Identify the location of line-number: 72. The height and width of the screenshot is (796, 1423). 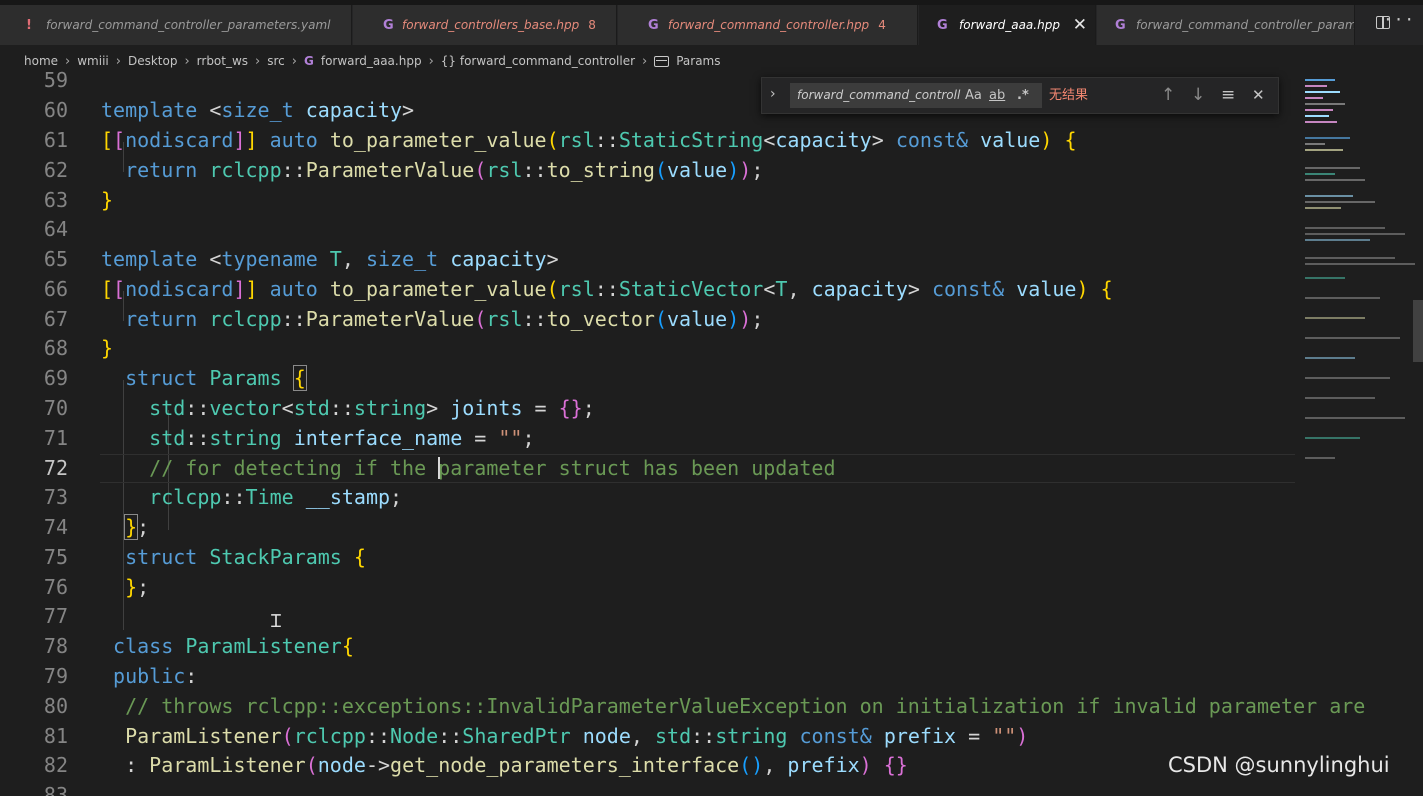
(55, 468).